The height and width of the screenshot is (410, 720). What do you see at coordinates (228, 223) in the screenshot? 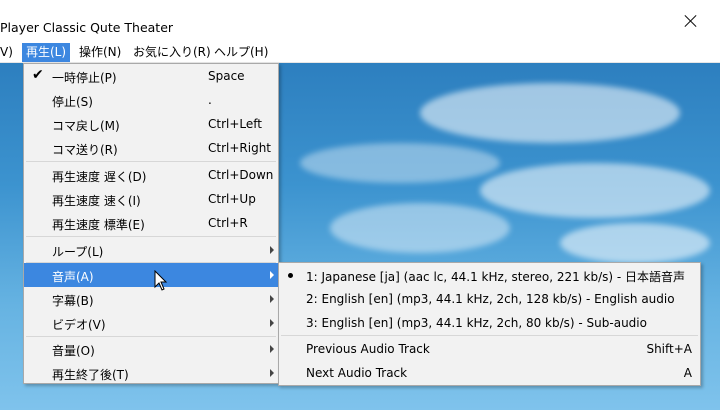
I see `menu-item-accel: Ctrl+R` at bounding box center [228, 223].